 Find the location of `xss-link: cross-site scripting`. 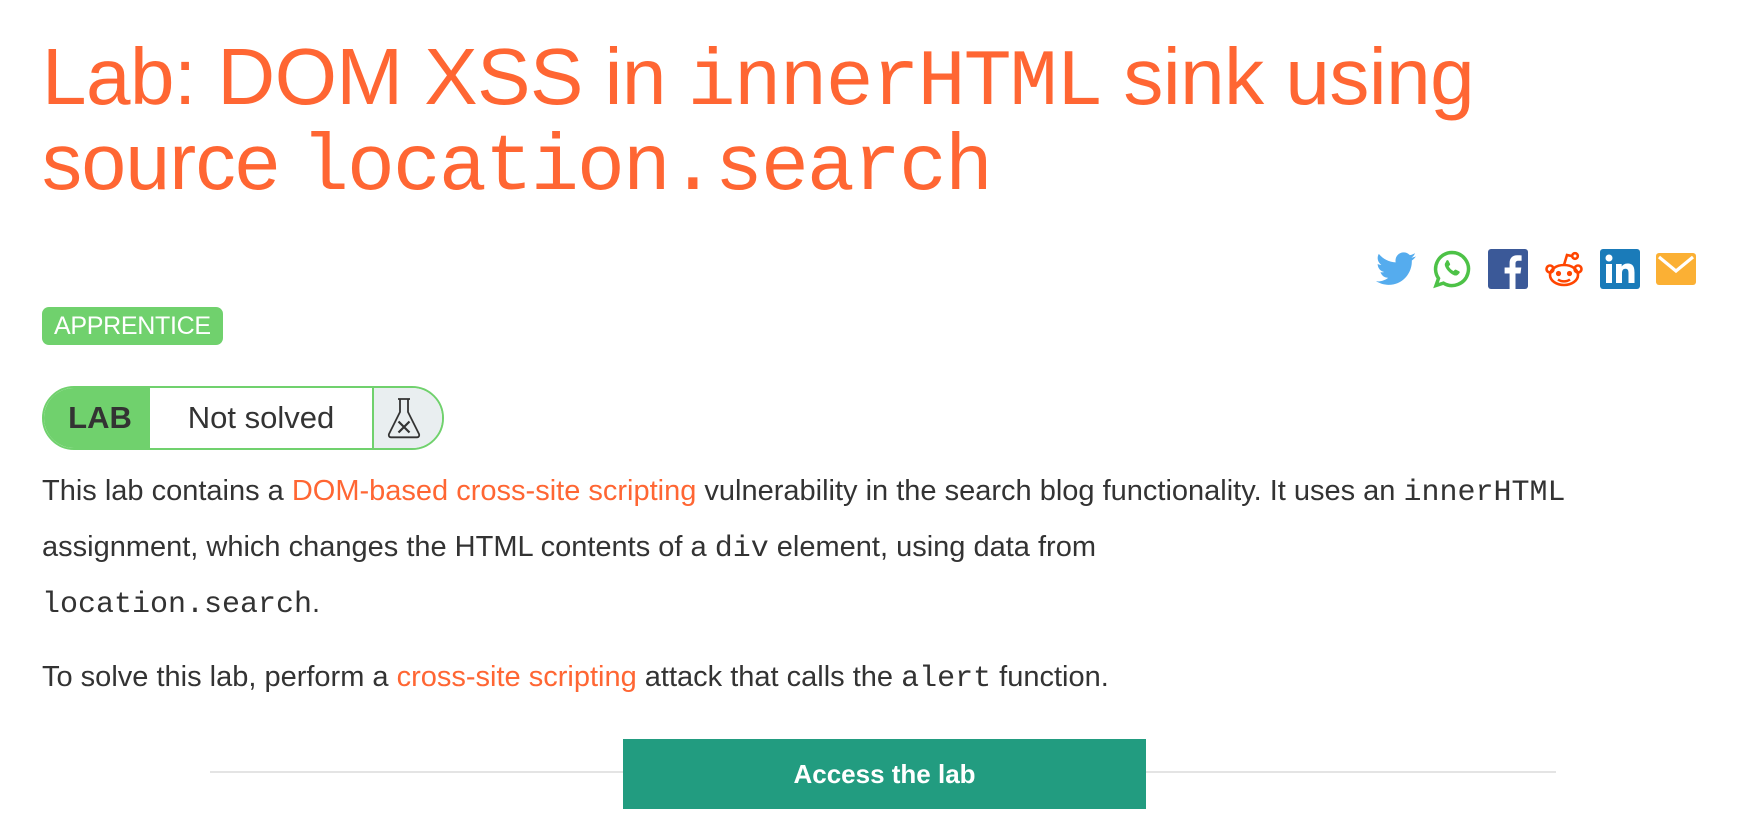

xss-link: cross-site scripting is located at coordinates (517, 677).